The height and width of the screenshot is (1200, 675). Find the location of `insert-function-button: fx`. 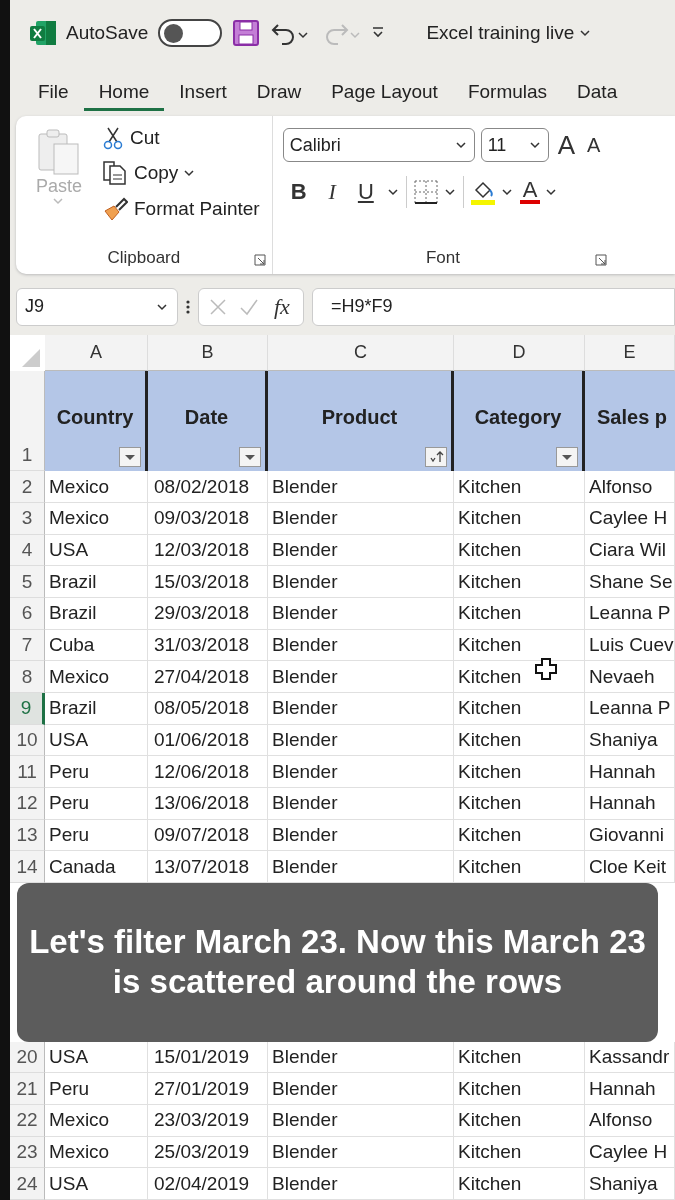

insert-function-button: fx is located at coordinates (282, 306).